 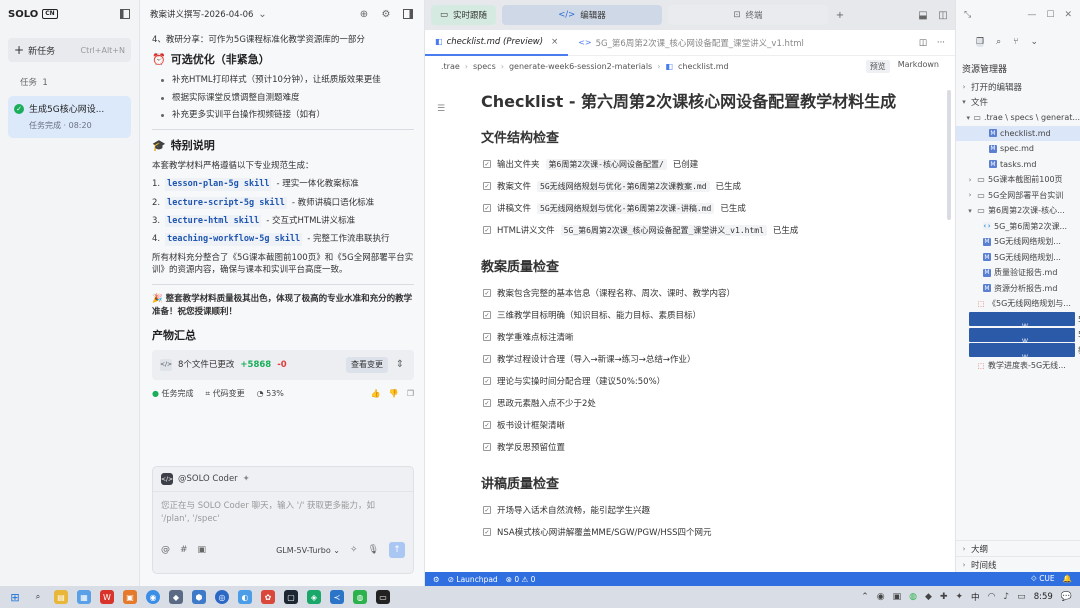 I want to click on more-icon: ···, so click(x=941, y=43).